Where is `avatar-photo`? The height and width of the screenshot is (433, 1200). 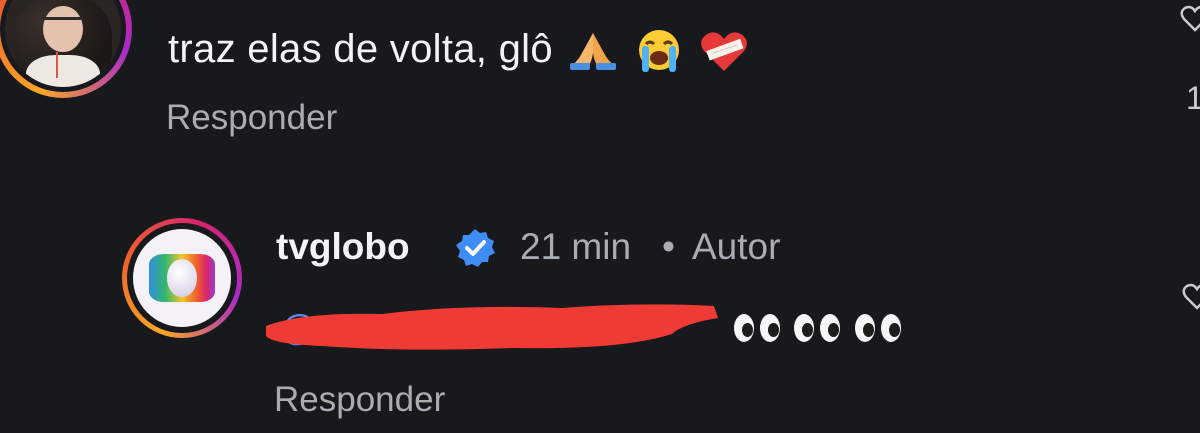 avatar-photo is located at coordinates (63, 43).